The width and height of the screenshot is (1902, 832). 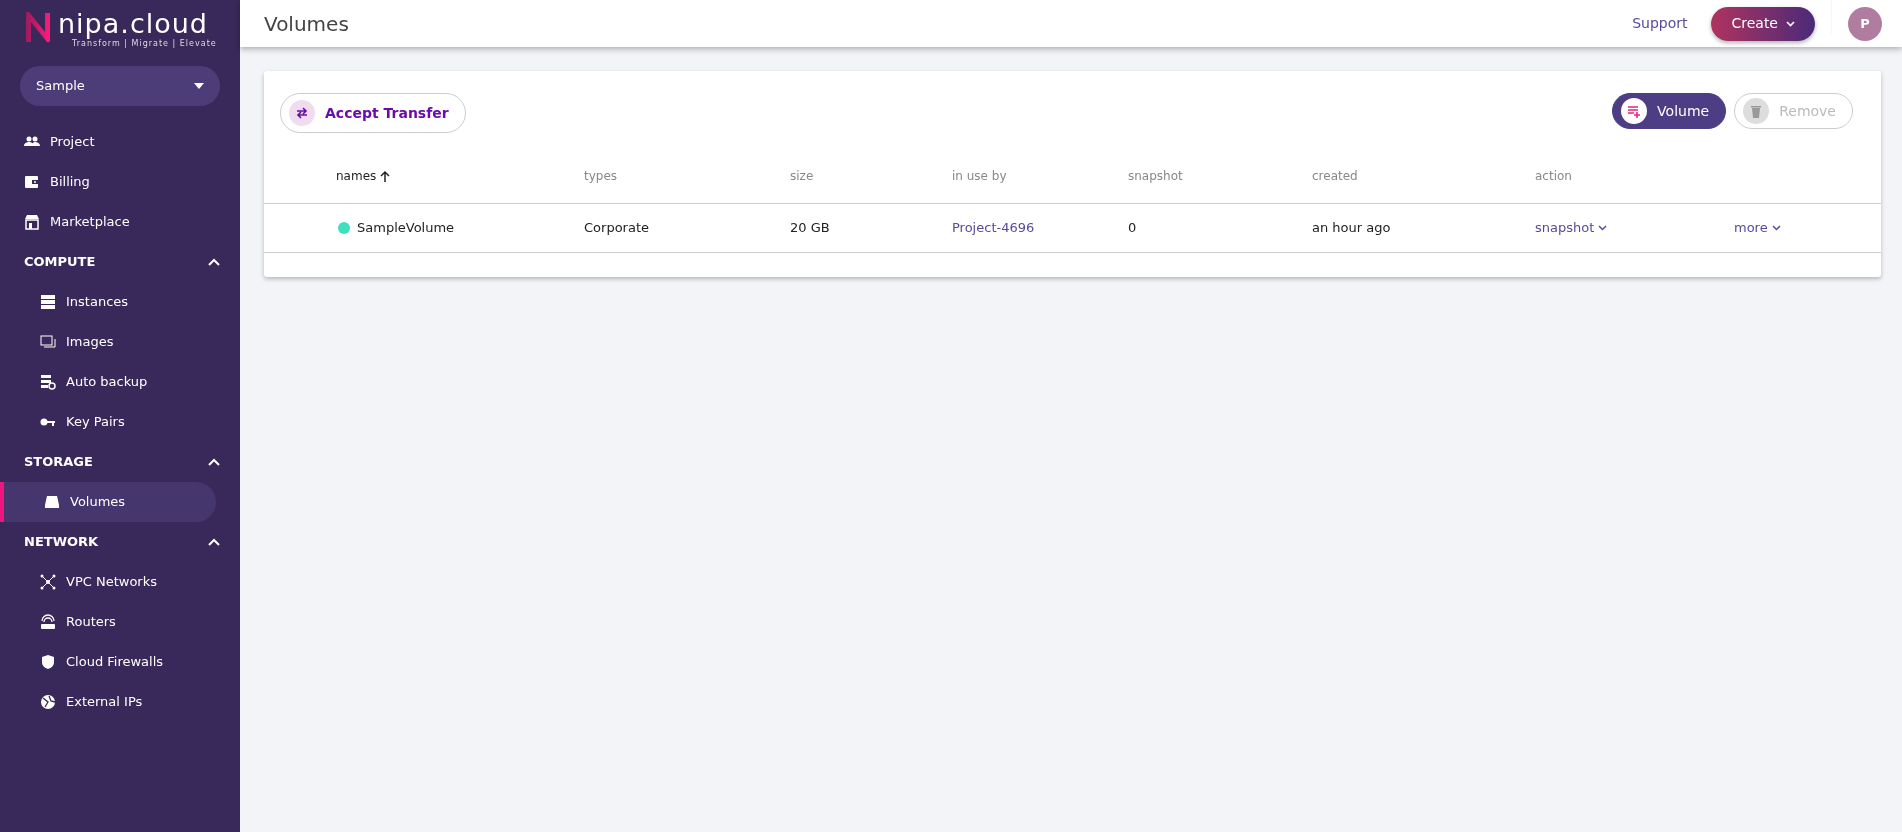 What do you see at coordinates (1571, 228) in the screenshot?
I see `snapshot-dropdown: snapshot` at bounding box center [1571, 228].